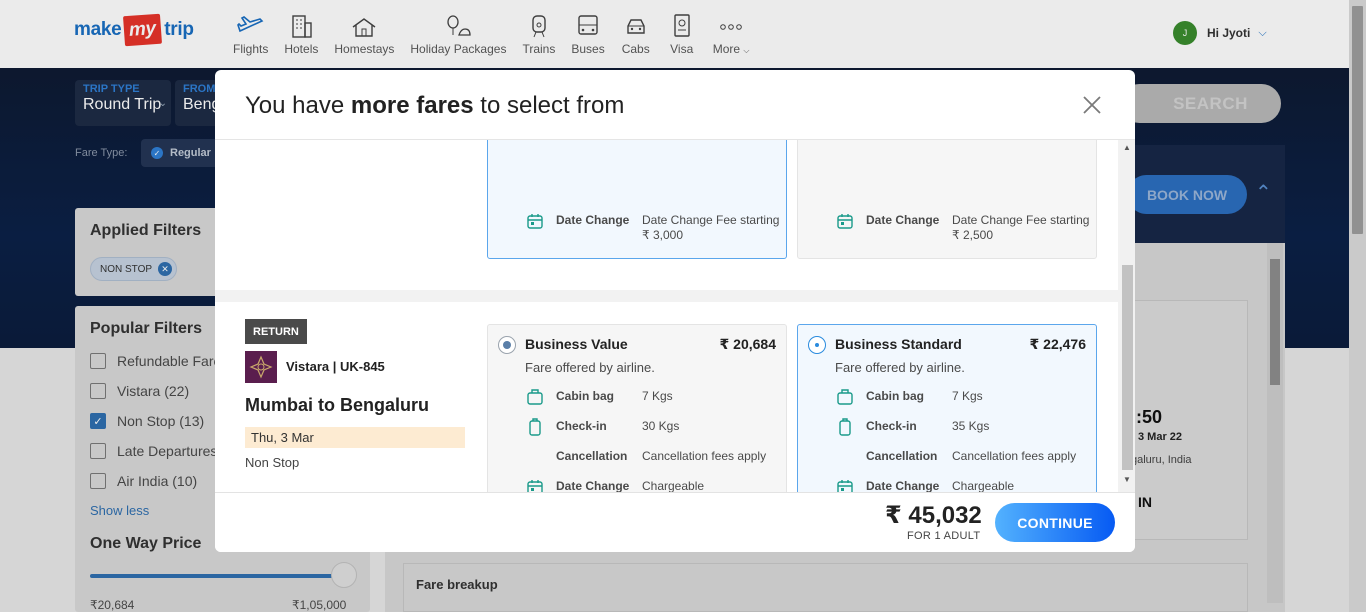 The image size is (1366, 612). What do you see at coordinates (1127, 147) in the screenshot?
I see `scroll-up-arrow-icon: ▲` at bounding box center [1127, 147].